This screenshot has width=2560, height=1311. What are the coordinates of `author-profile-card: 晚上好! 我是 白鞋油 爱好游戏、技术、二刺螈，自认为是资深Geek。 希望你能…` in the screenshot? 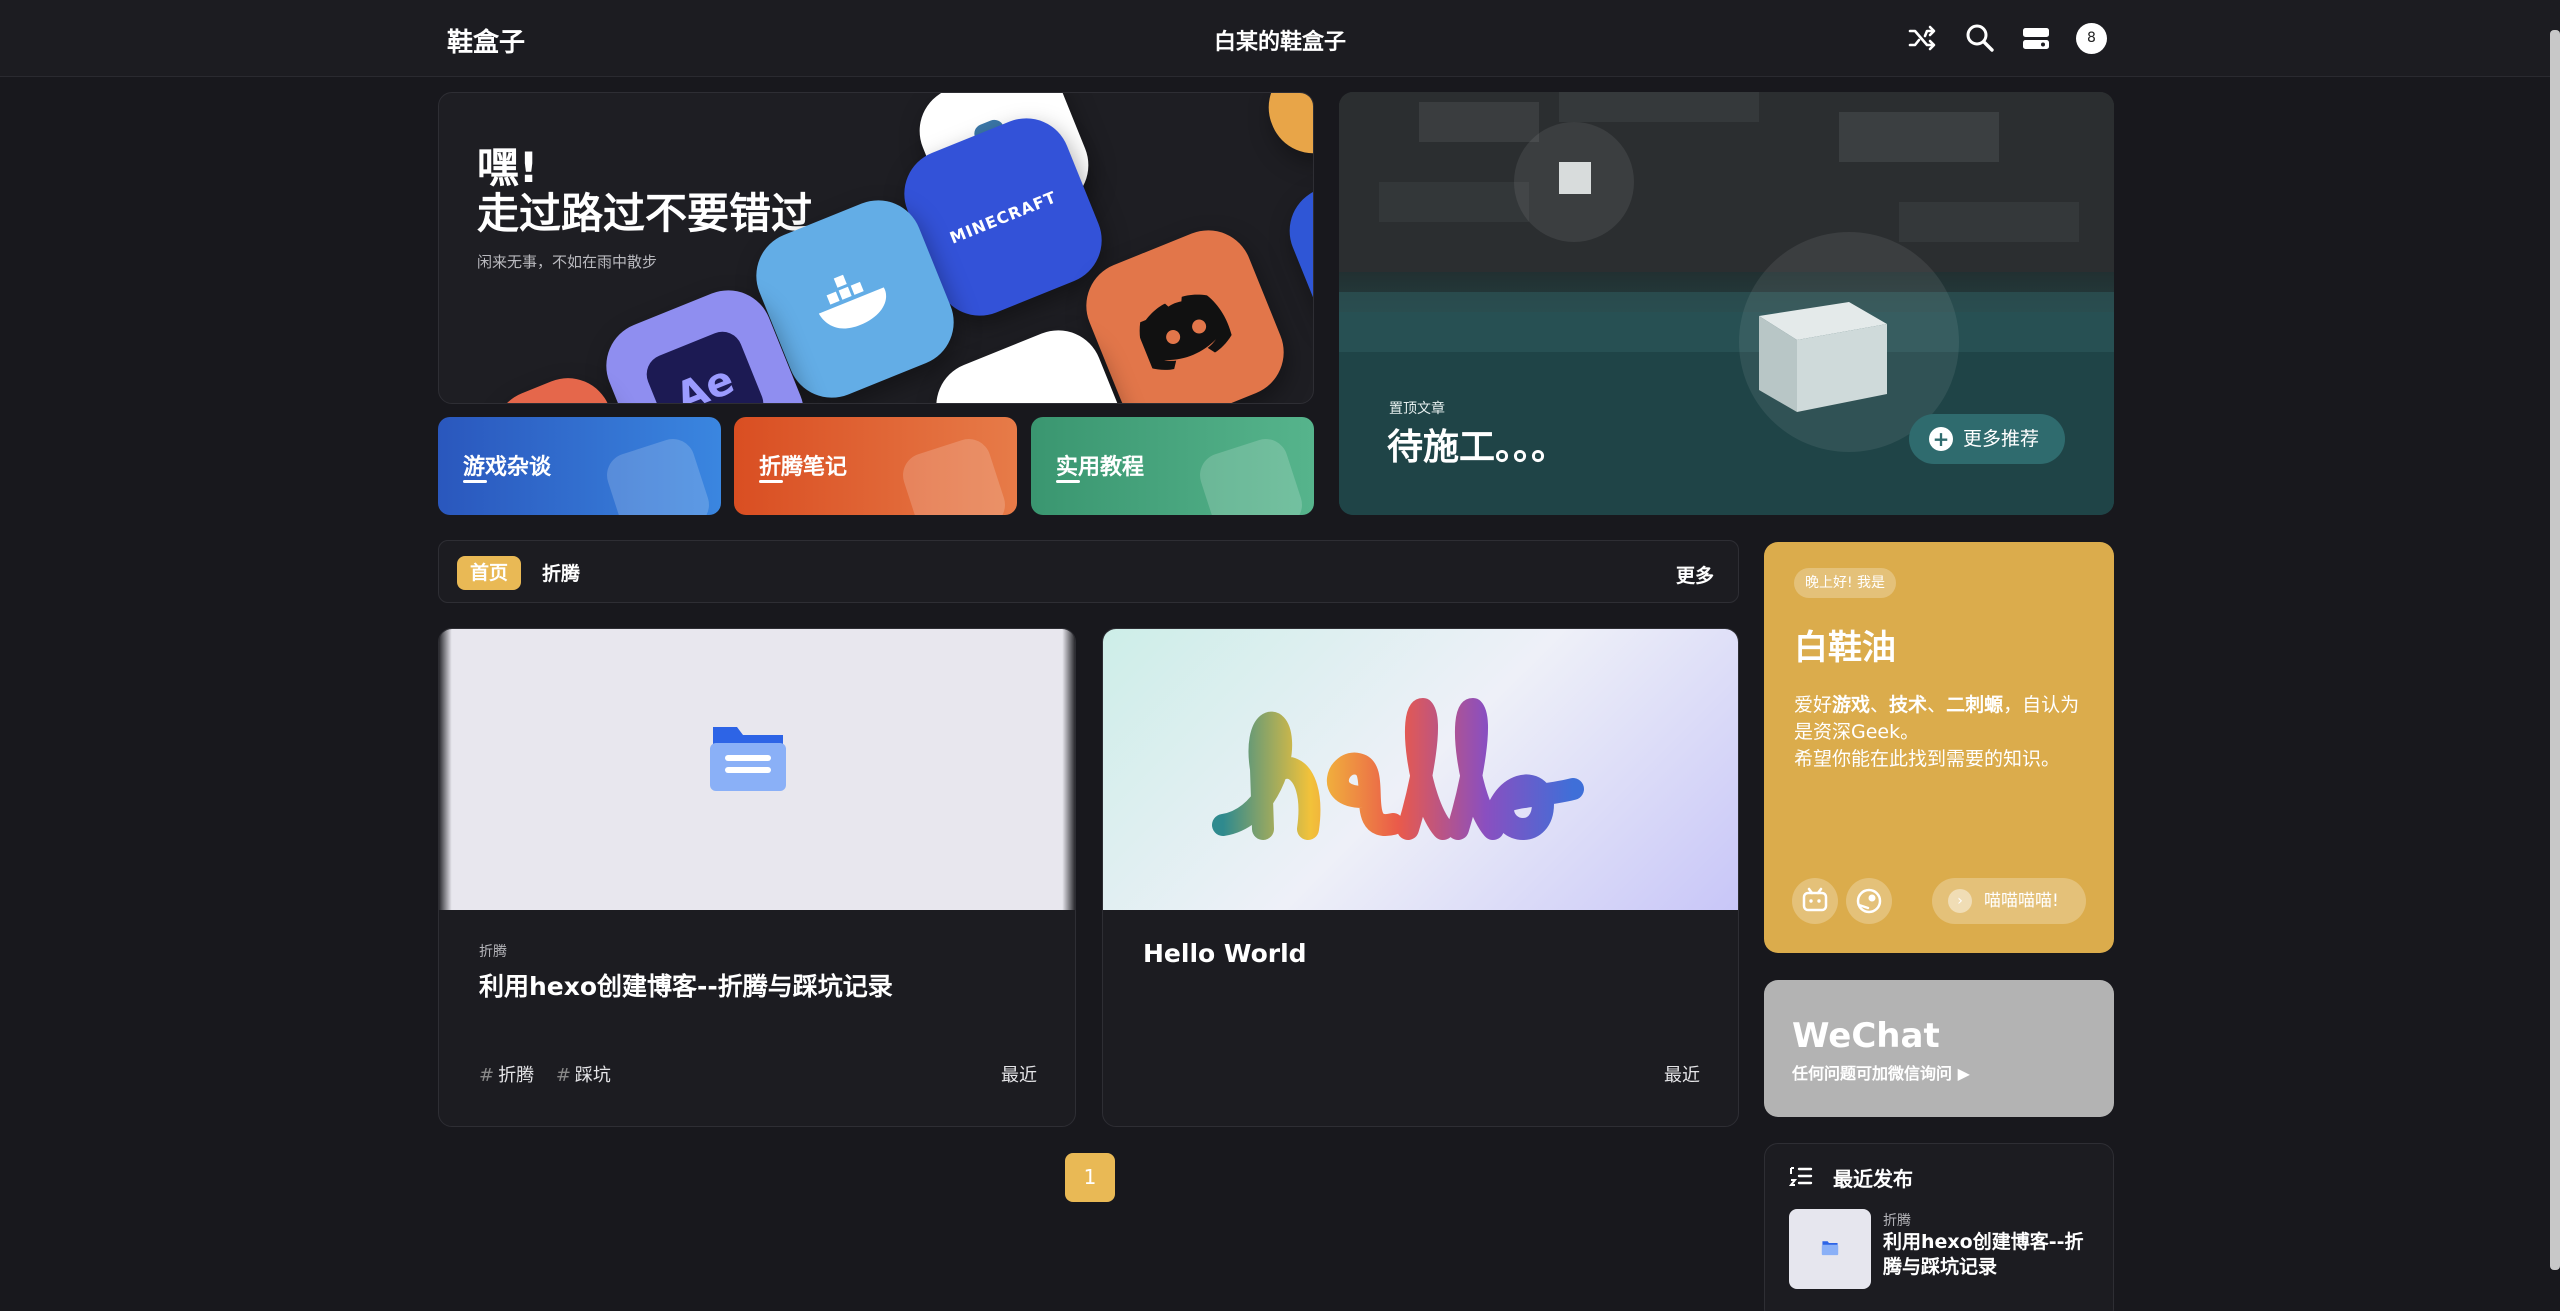 It's located at (1939, 747).